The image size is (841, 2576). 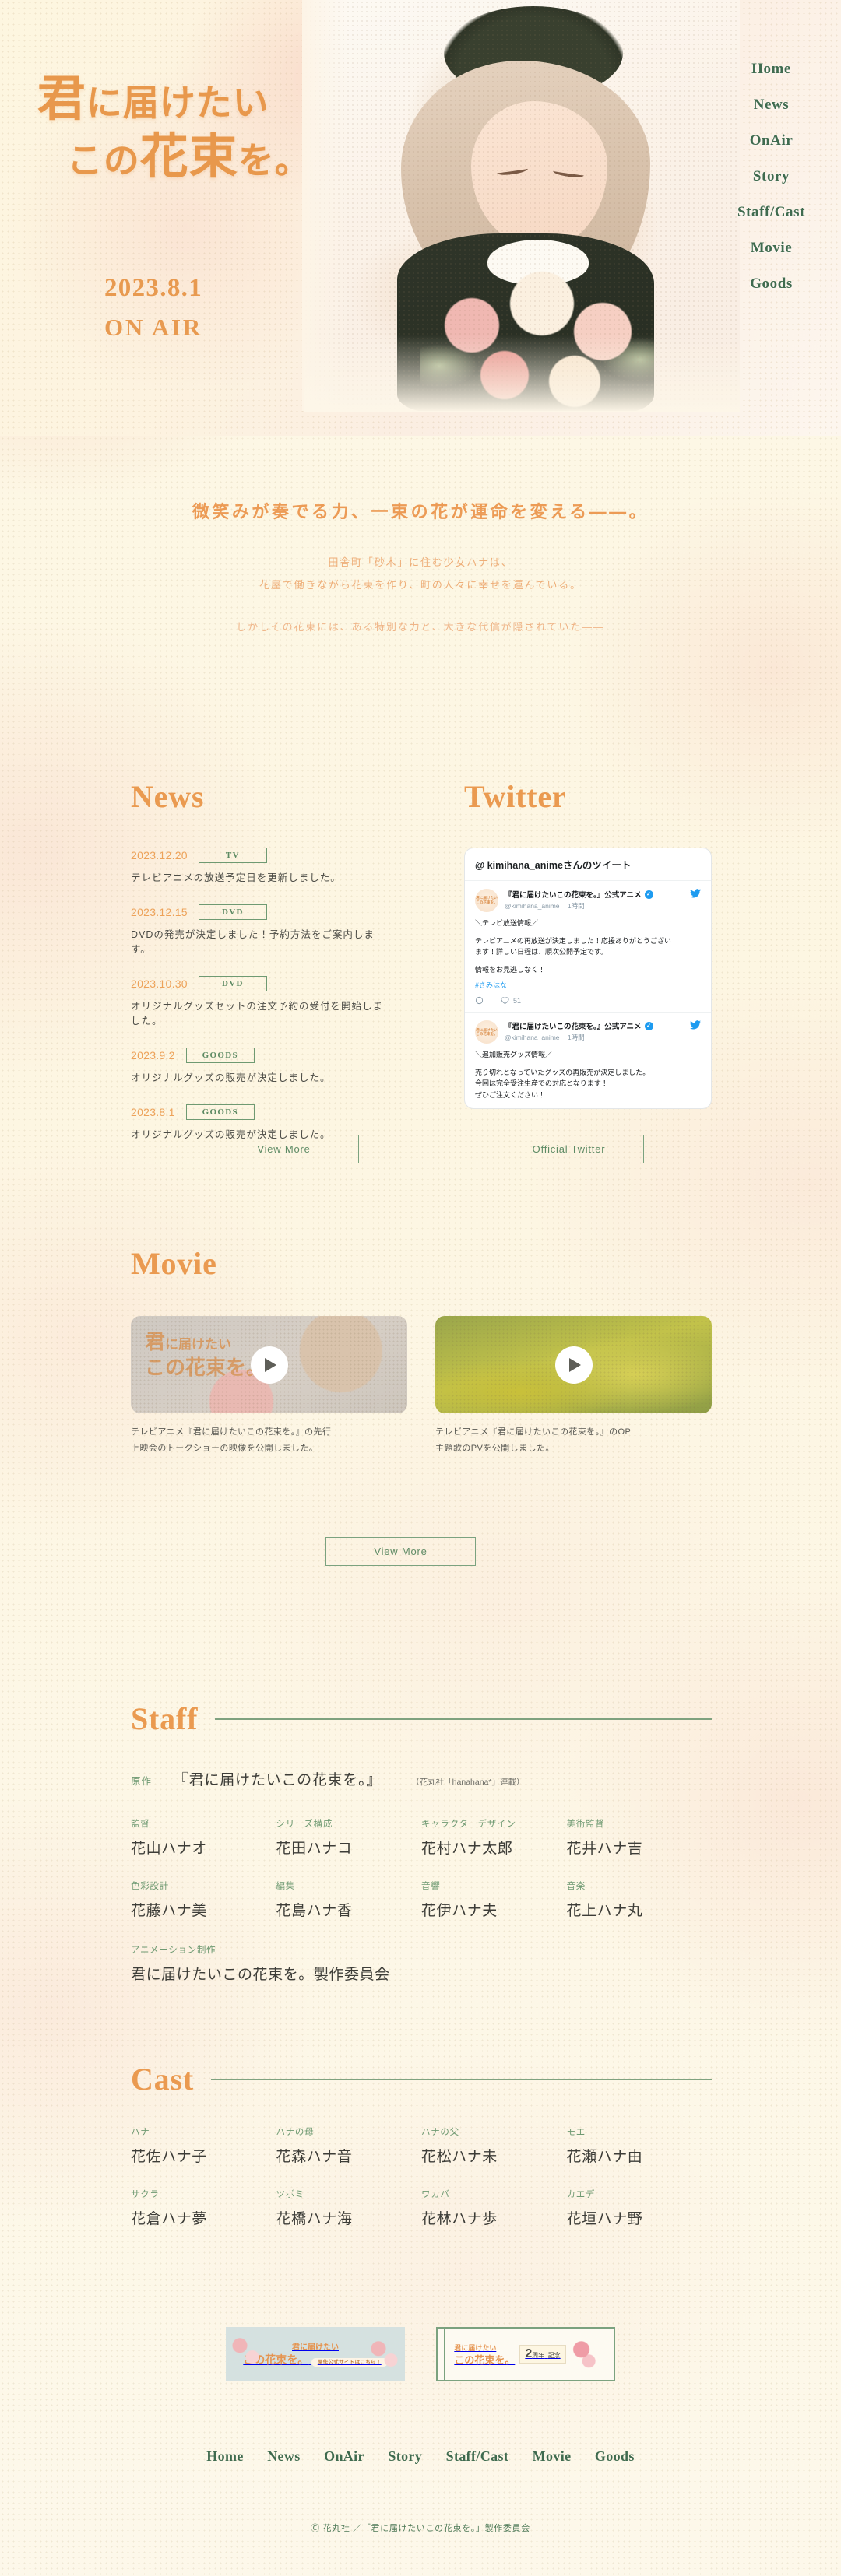 I want to click on cast-name: 花松ハナ未, so click(x=459, y=2157).